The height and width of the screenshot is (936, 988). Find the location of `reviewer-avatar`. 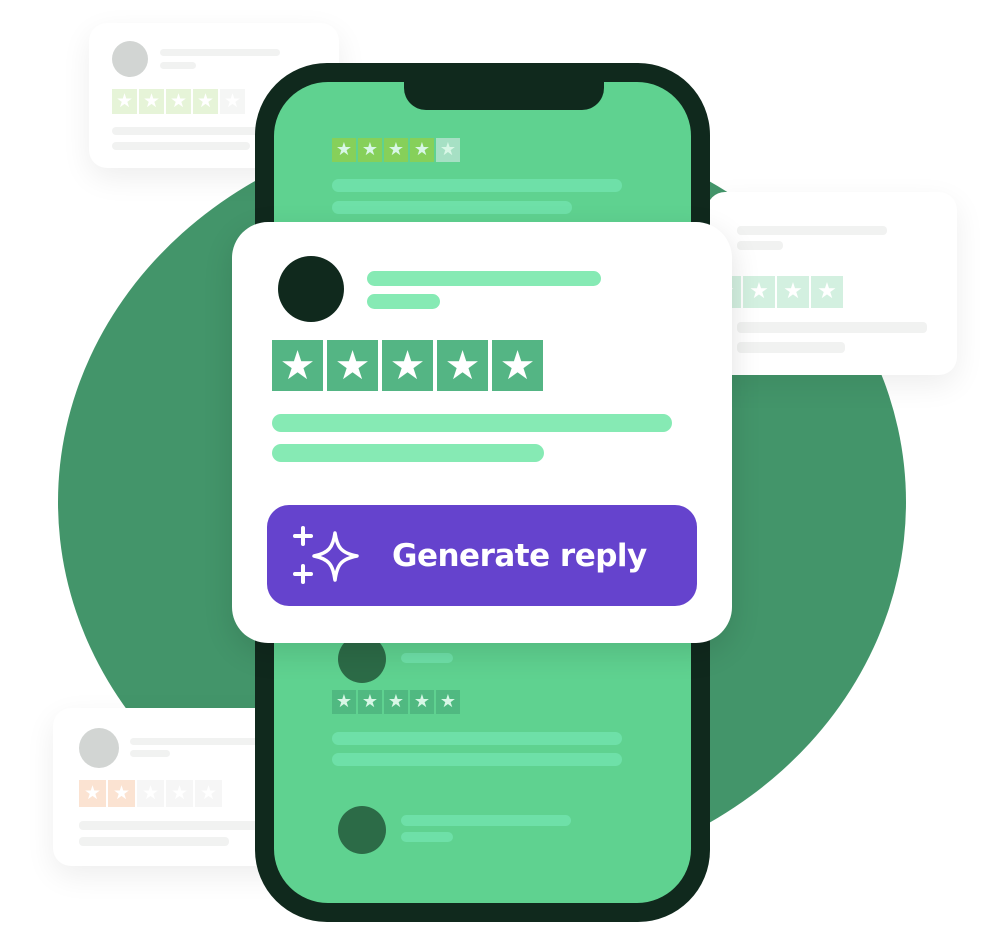

reviewer-avatar is located at coordinates (311, 289).